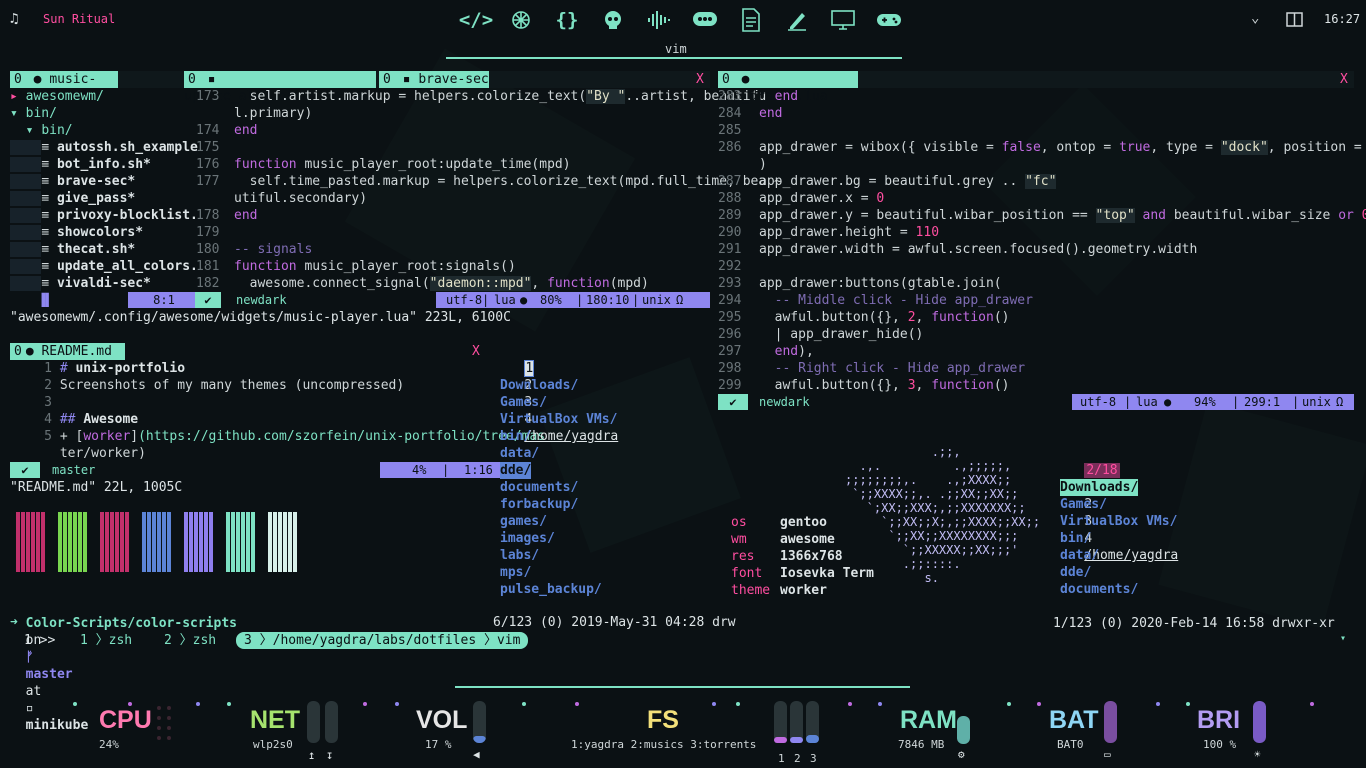 The height and width of the screenshot is (768, 1366). What do you see at coordinates (659, 20) in the screenshot?
I see `waveform-icon` at bounding box center [659, 20].